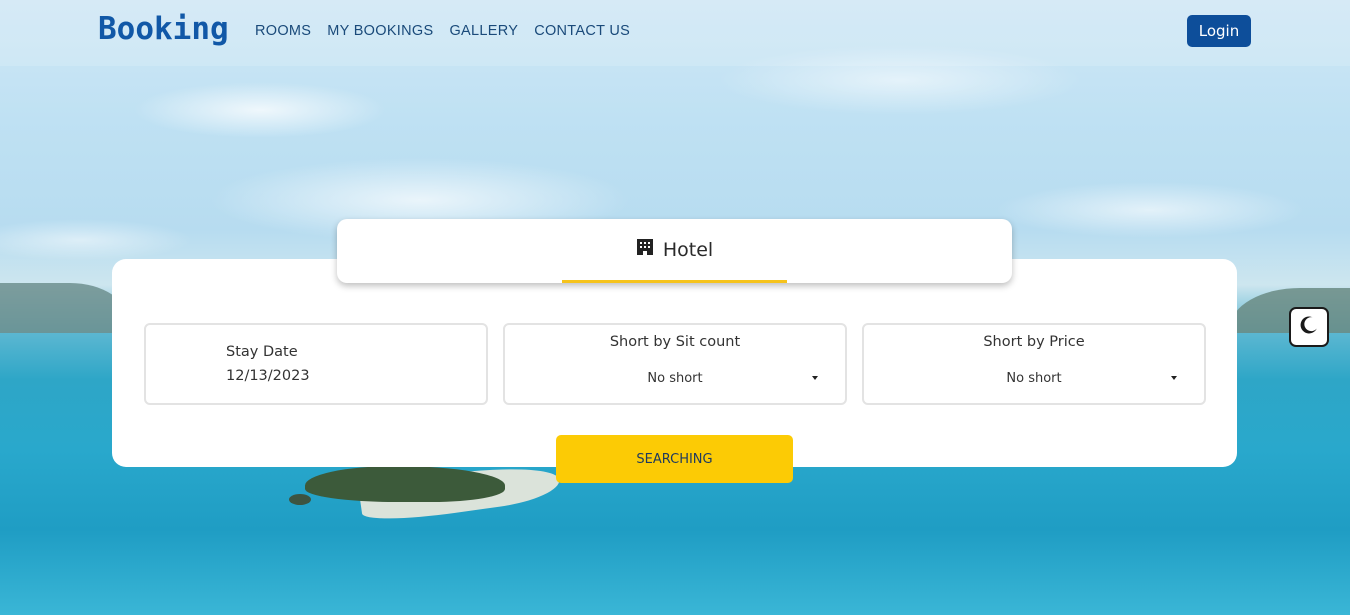 Image resolution: width=1350 pixels, height=615 pixels. I want to click on theme-toggle-button, so click(1309, 327).